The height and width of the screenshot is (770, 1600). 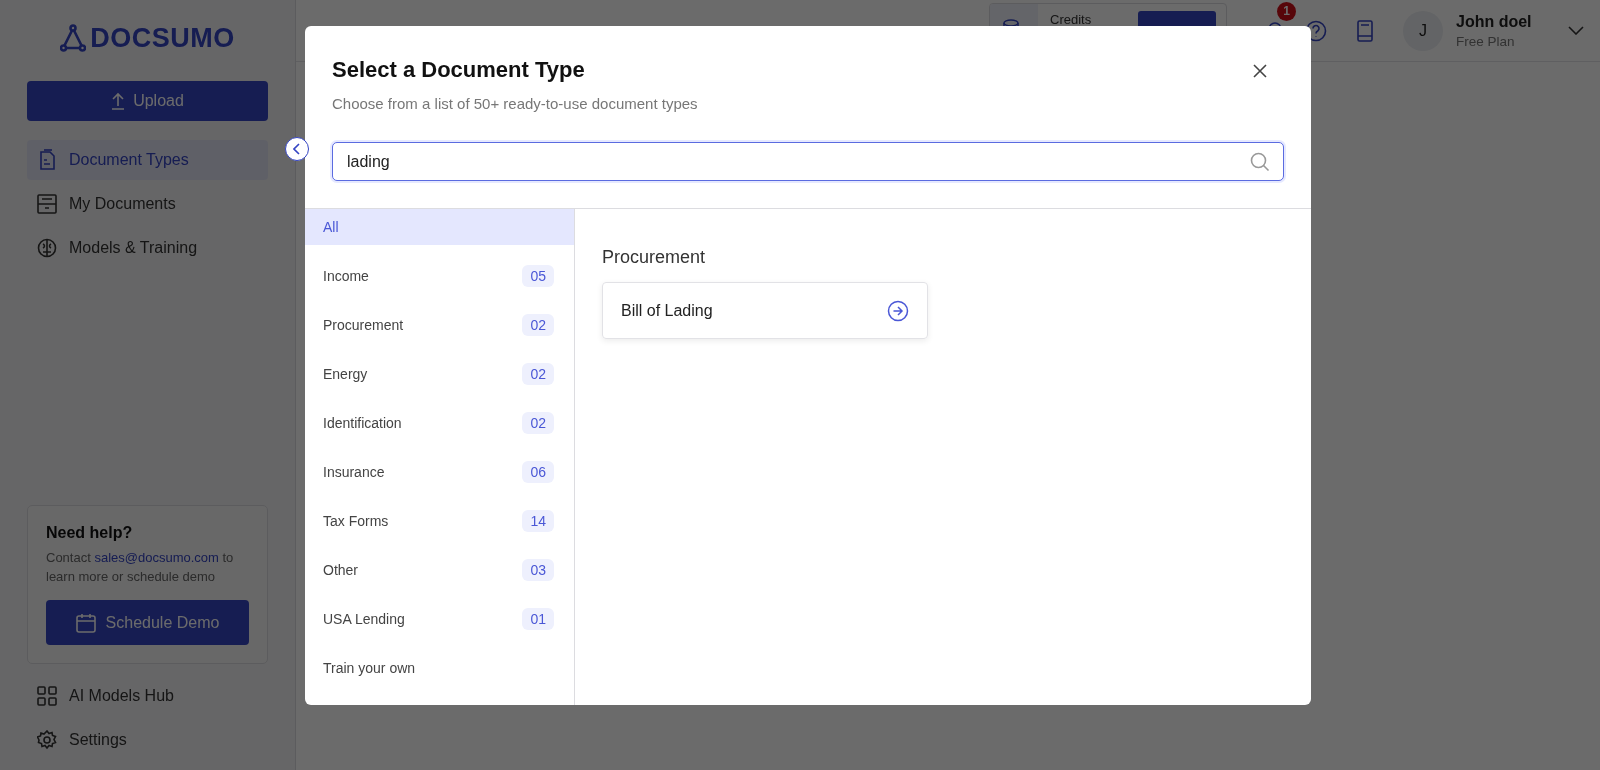 What do you see at coordinates (162, 38) in the screenshot?
I see `logo-text: DOCSUMO` at bounding box center [162, 38].